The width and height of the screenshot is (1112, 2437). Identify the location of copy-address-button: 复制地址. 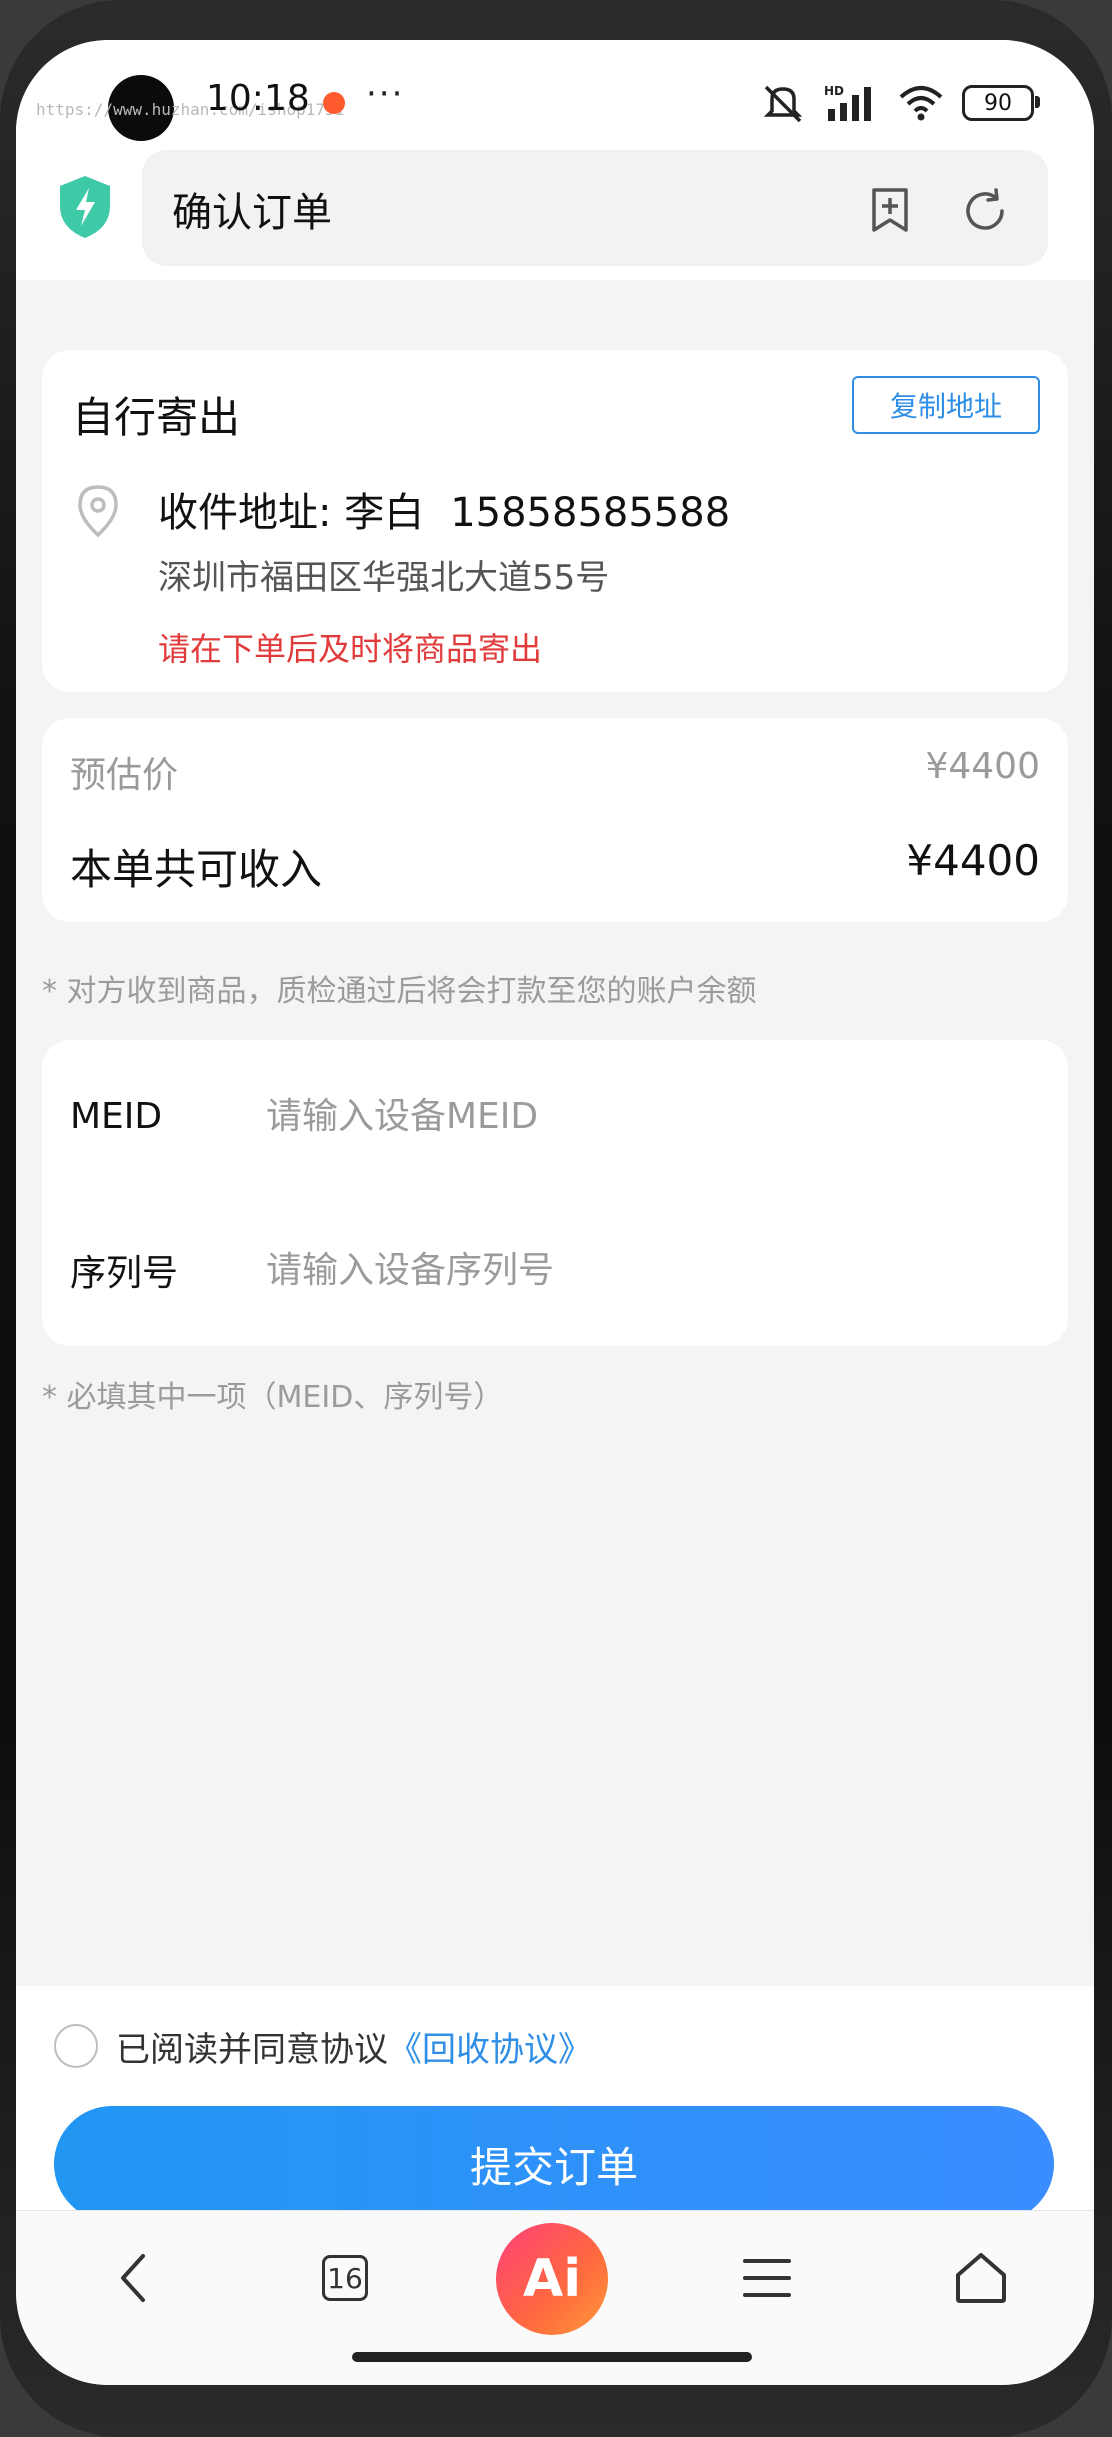
(946, 405).